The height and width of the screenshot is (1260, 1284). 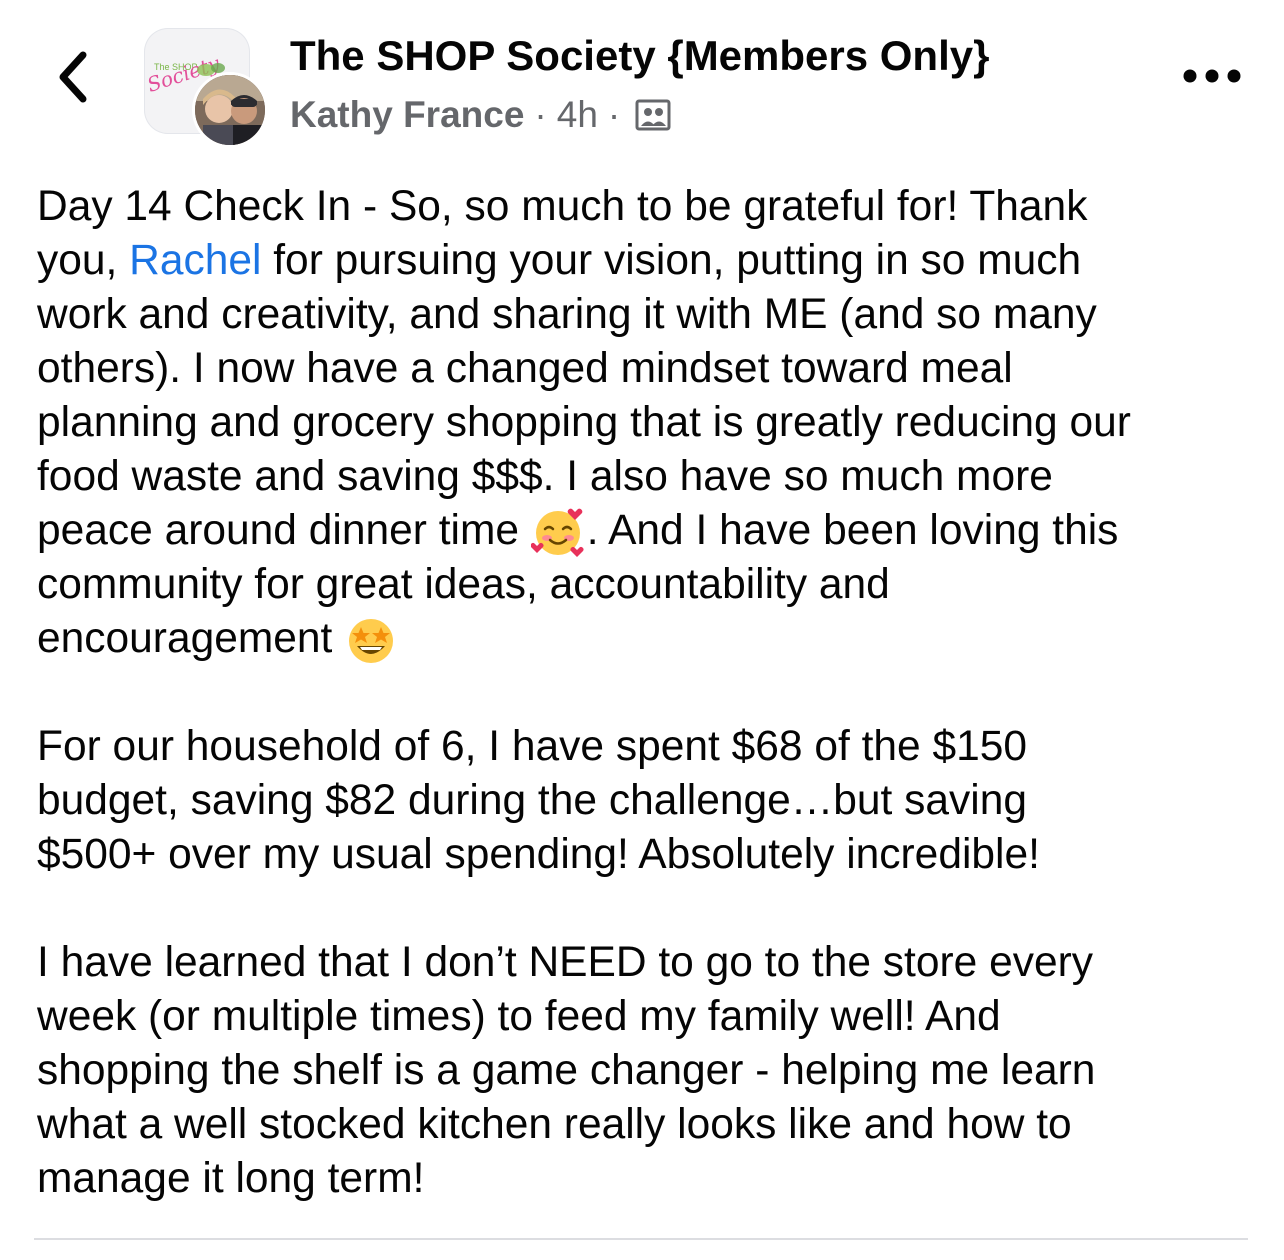 I want to click on more-dots-icon, so click(x=1212, y=76).